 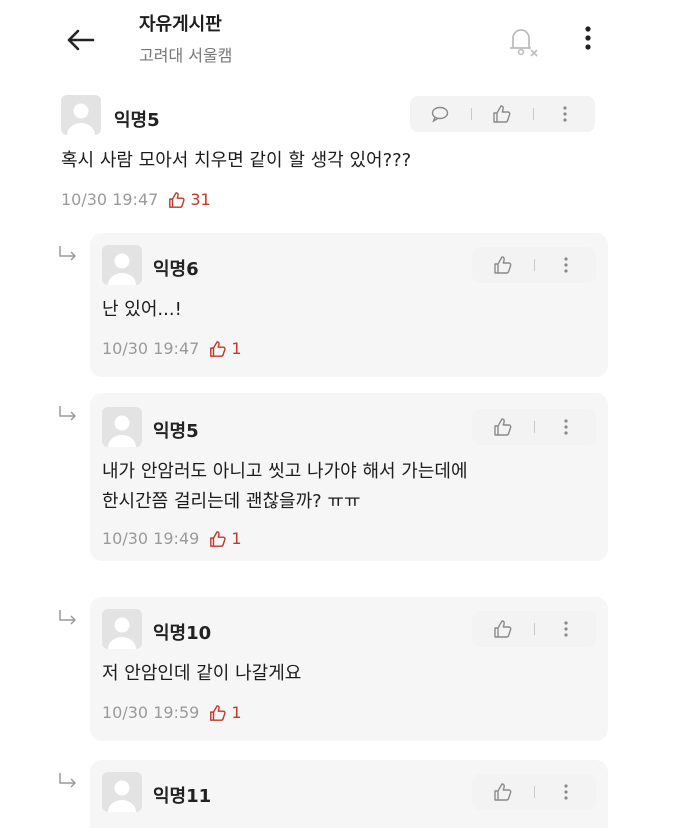 I want to click on reply-meta: 10/30 19:59 1, so click(x=172, y=712).